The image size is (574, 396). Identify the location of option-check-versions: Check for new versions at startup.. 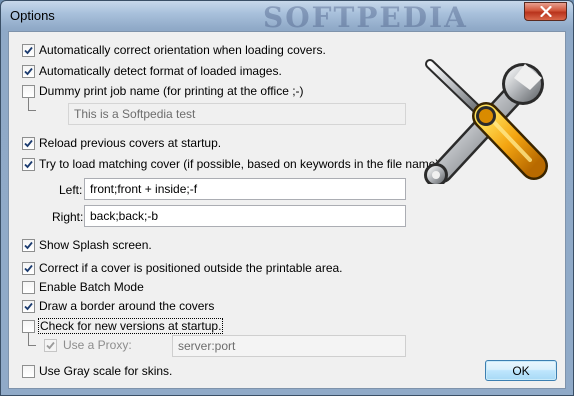
(123, 326).